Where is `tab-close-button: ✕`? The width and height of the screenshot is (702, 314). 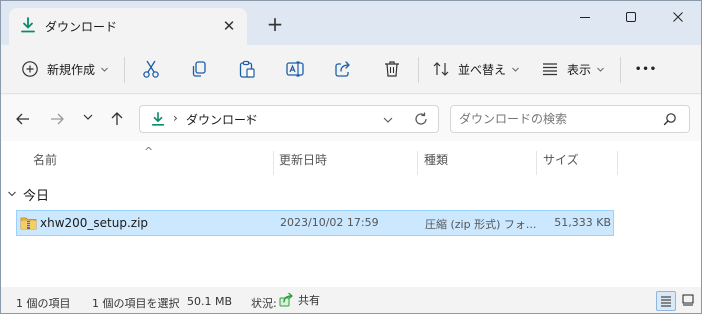 tab-close-button: ✕ is located at coordinates (229, 26).